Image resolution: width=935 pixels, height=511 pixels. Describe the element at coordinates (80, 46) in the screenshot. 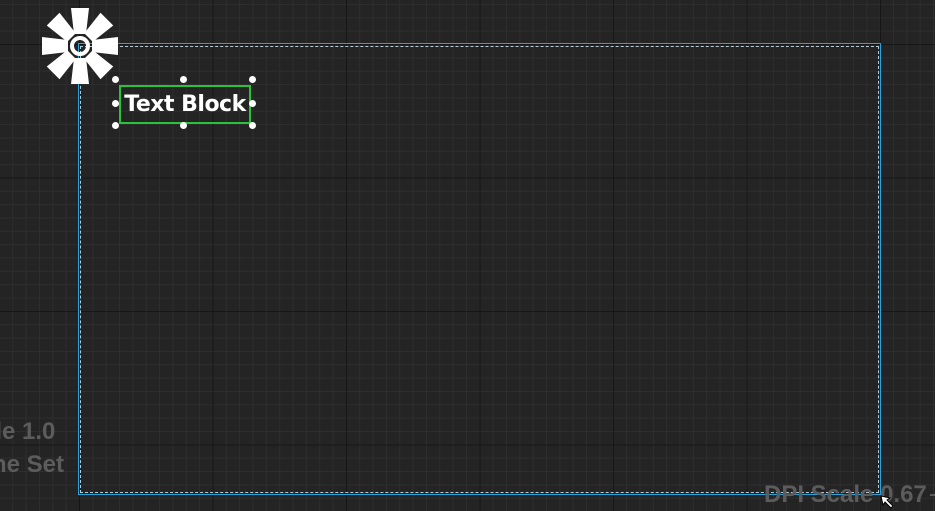

I see `anchor-flower-icon` at that location.